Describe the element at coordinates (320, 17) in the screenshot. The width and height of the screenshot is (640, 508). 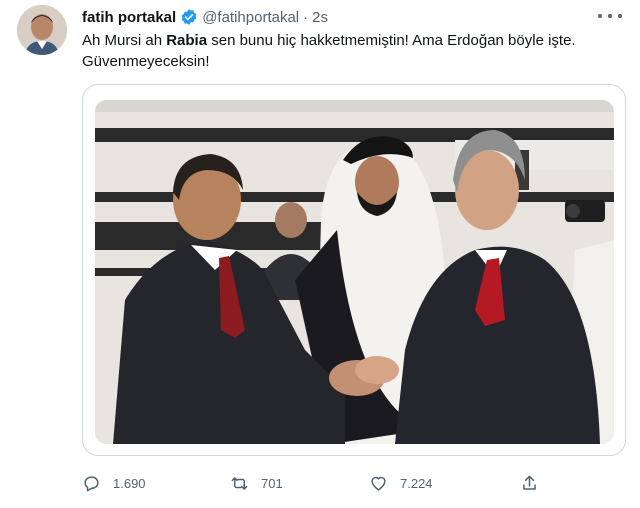
I see `tweet-time: 2s` at that location.